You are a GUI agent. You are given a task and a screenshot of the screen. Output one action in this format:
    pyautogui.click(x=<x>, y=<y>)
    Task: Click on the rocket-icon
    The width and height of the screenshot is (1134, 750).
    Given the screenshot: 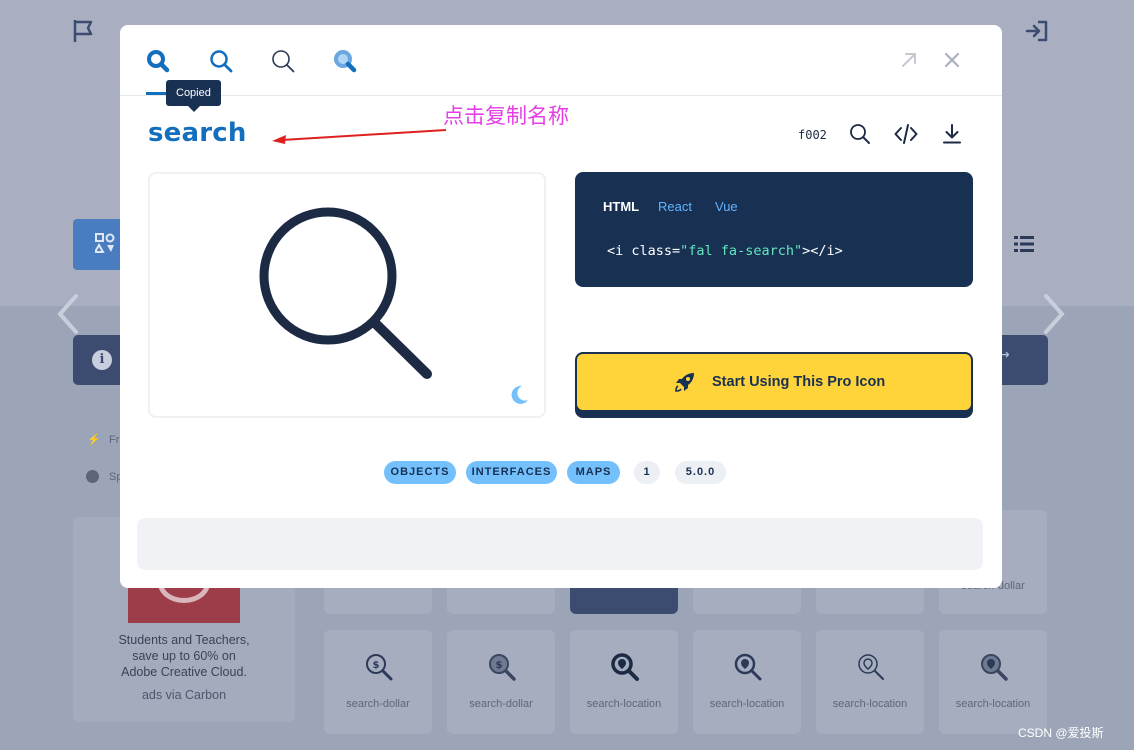 What is the action you would take?
    pyautogui.click(x=684, y=382)
    